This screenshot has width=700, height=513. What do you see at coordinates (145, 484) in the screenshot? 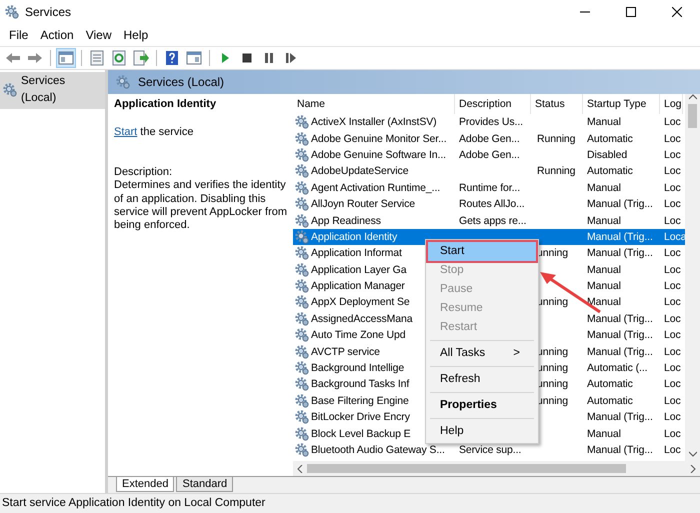
I see `view-tab: Extended` at bounding box center [145, 484].